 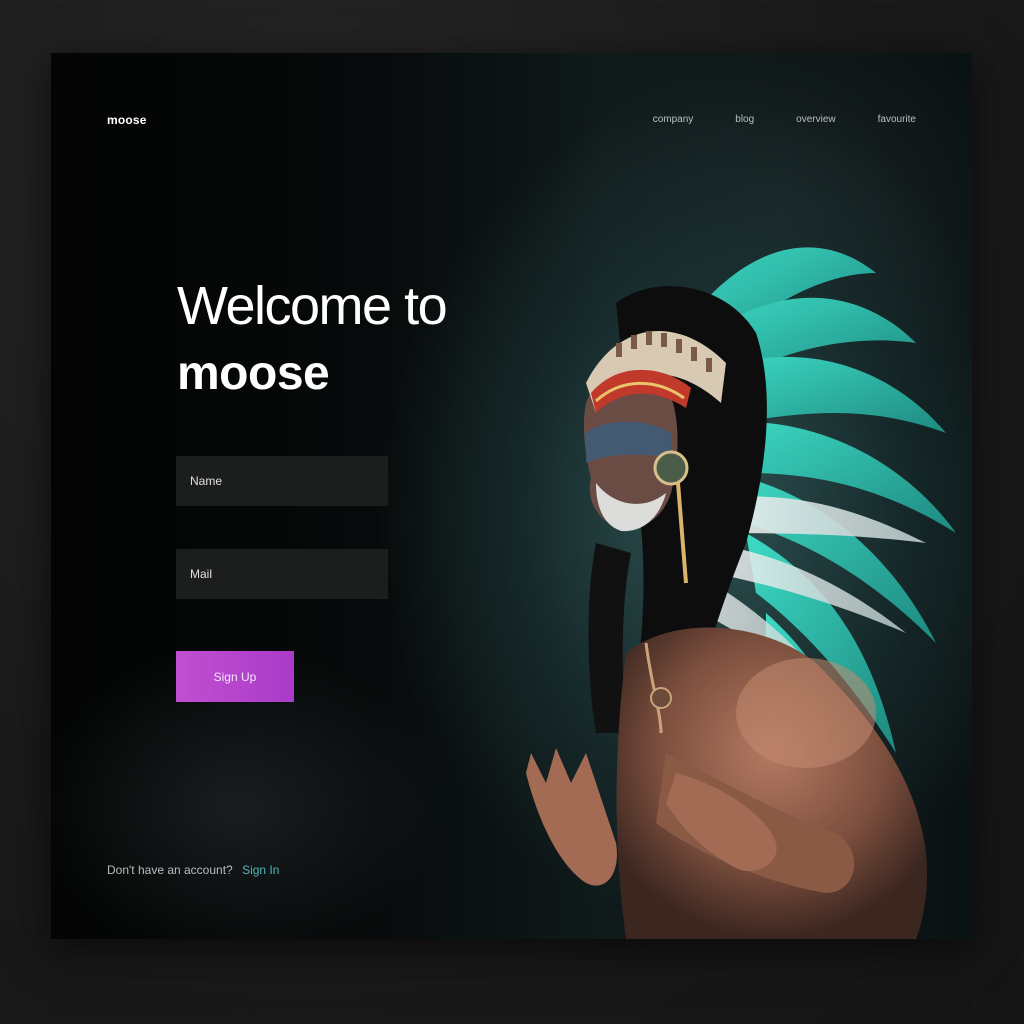 I want to click on nav-item-favourite: favourite, so click(x=897, y=119).